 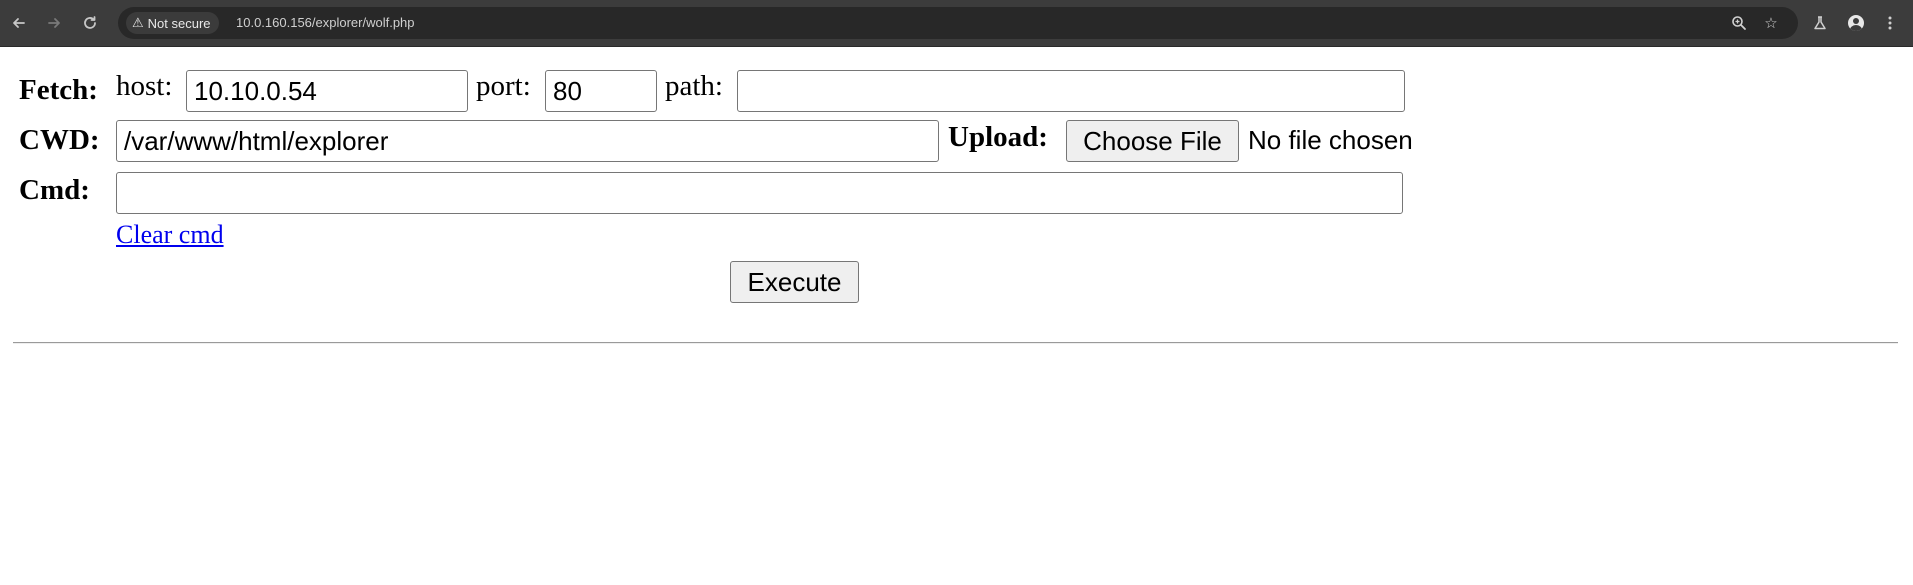 What do you see at coordinates (1890, 23) in the screenshot?
I see `kebab-menu-icon` at bounding box center [1890, 23].